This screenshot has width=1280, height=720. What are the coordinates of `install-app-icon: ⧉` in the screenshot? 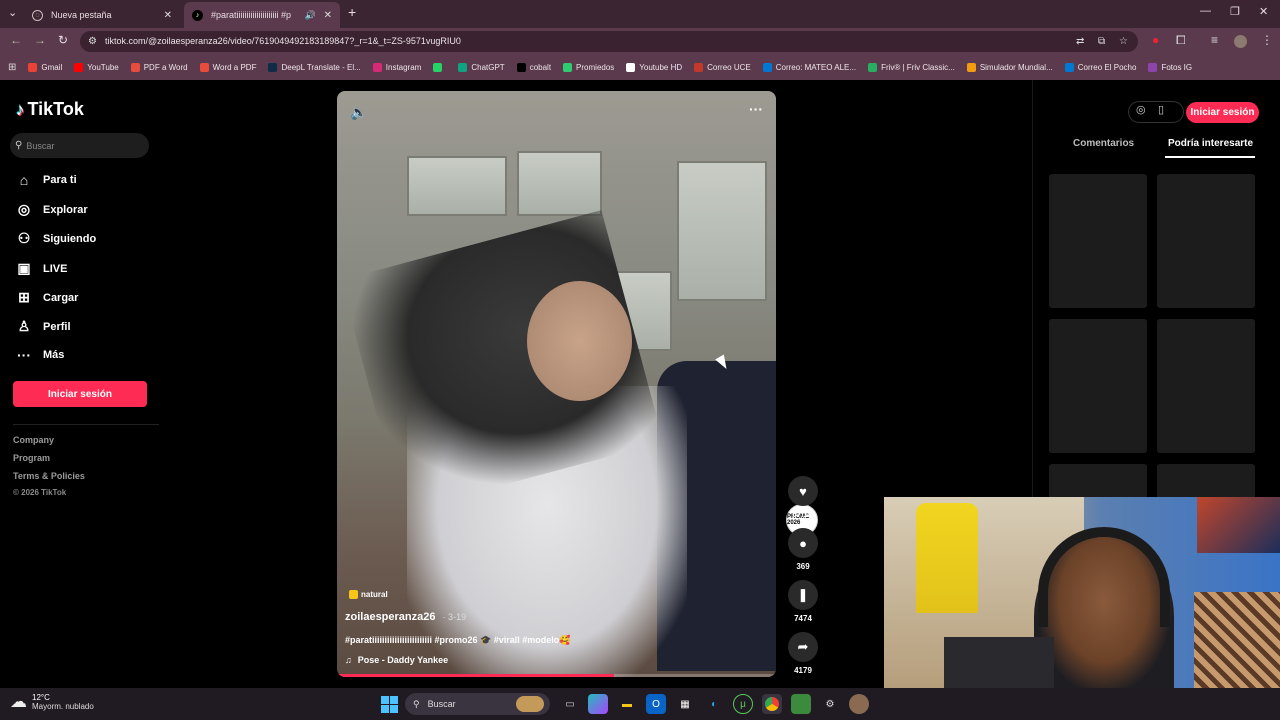 It's located at (1101, 41).